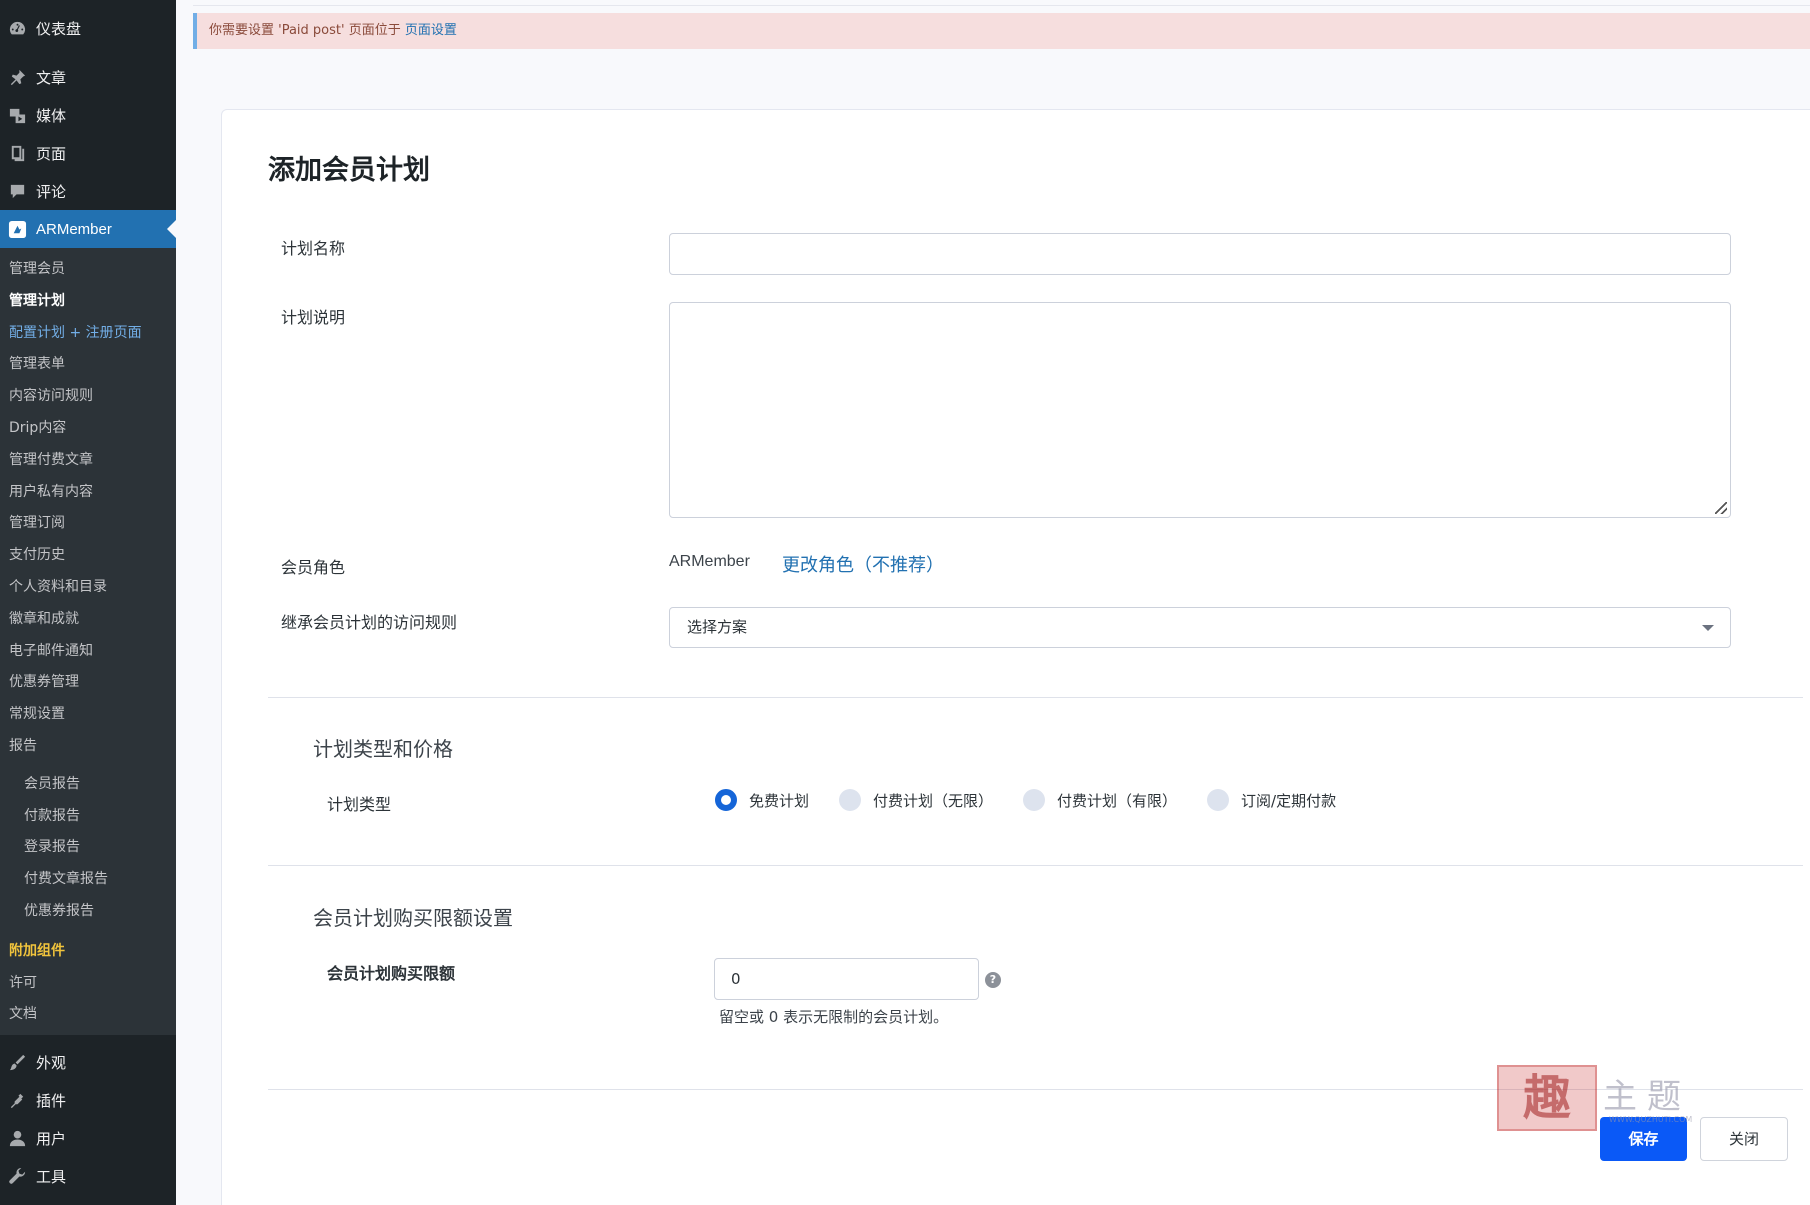 This screenshot has width=1810, height=1205. I want to click on plan-description-label: 计划说明, so click(313, 317).